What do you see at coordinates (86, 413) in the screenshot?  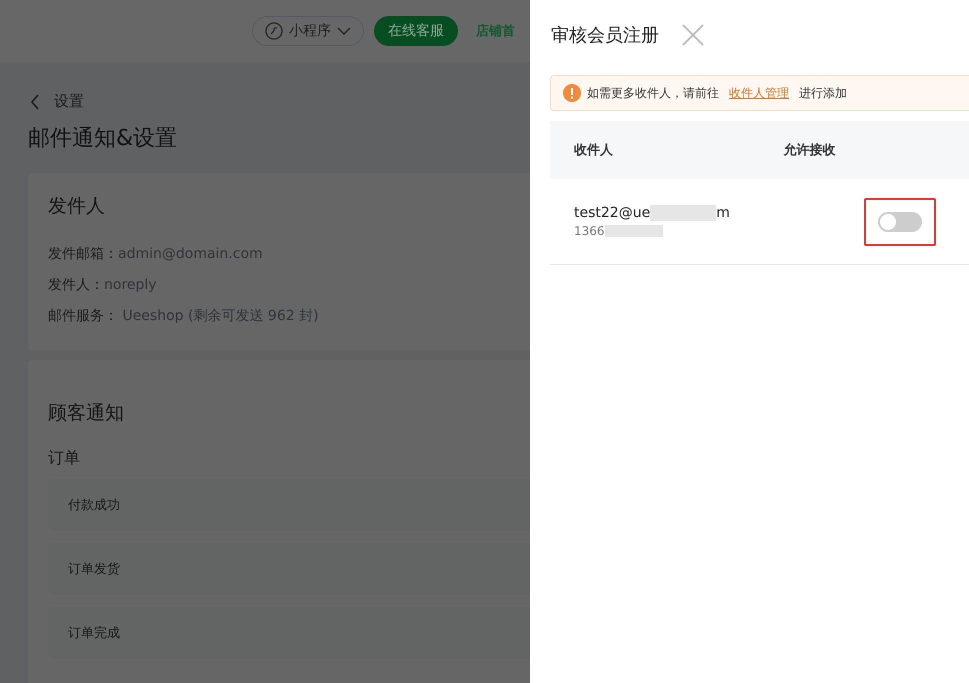 I see `card-title: 顾客通知` at bounding box center [86, 413].